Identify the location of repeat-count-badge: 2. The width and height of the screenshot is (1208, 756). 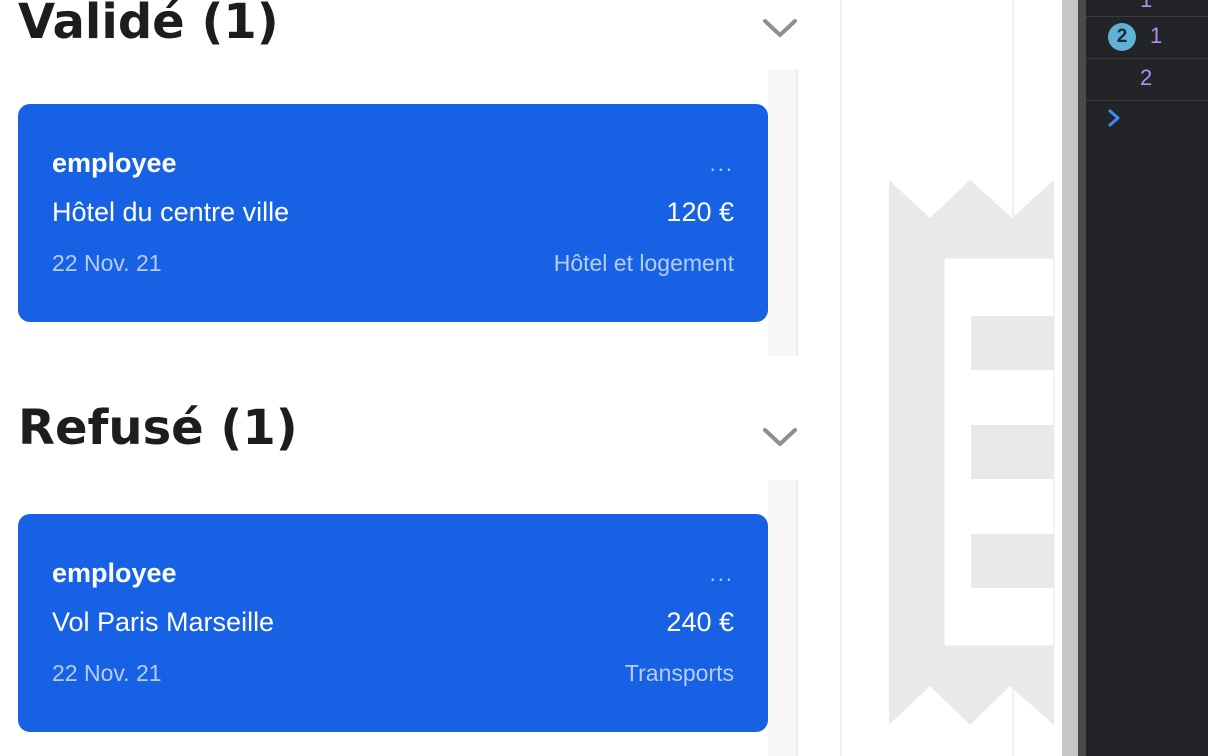
(1122, 37).